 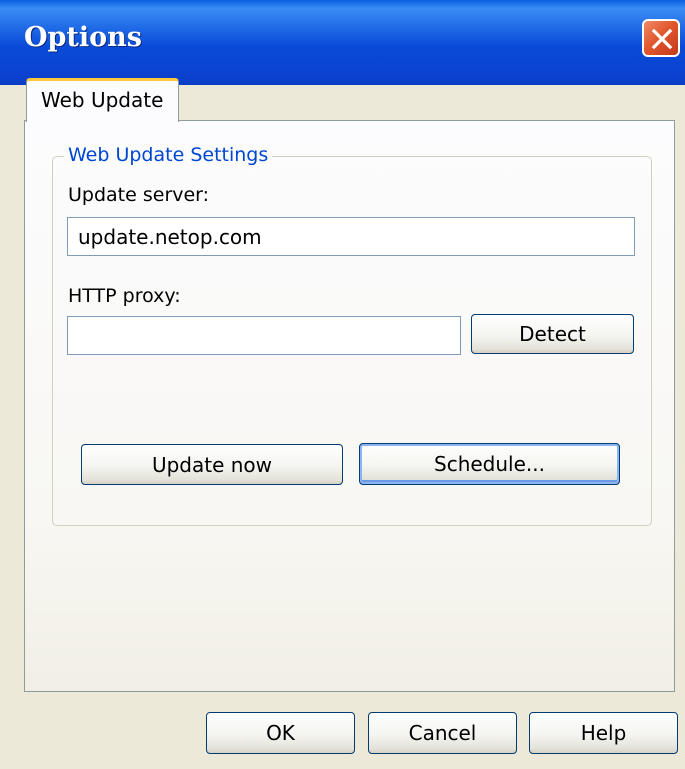 I want to click on window-title: Options, so click(x=83, y=37).